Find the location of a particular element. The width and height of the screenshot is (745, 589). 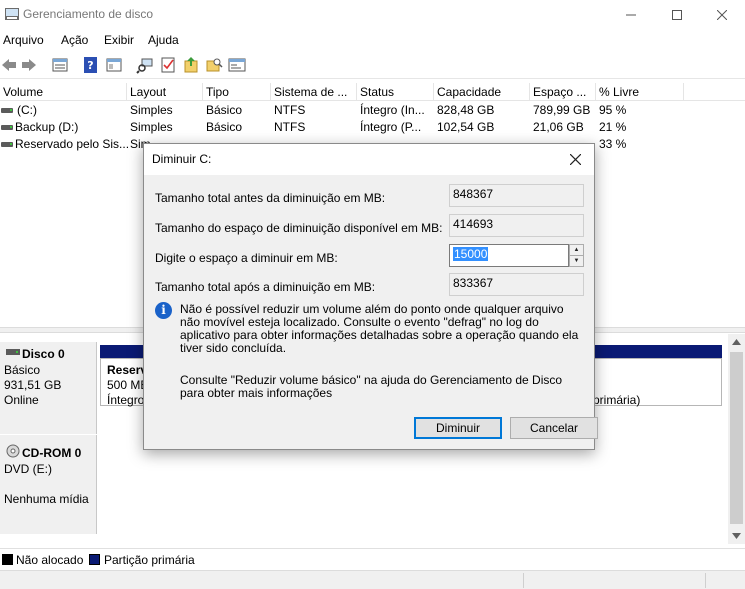

legend-label-primary: Partição primária is located at coordinates (149, 560).